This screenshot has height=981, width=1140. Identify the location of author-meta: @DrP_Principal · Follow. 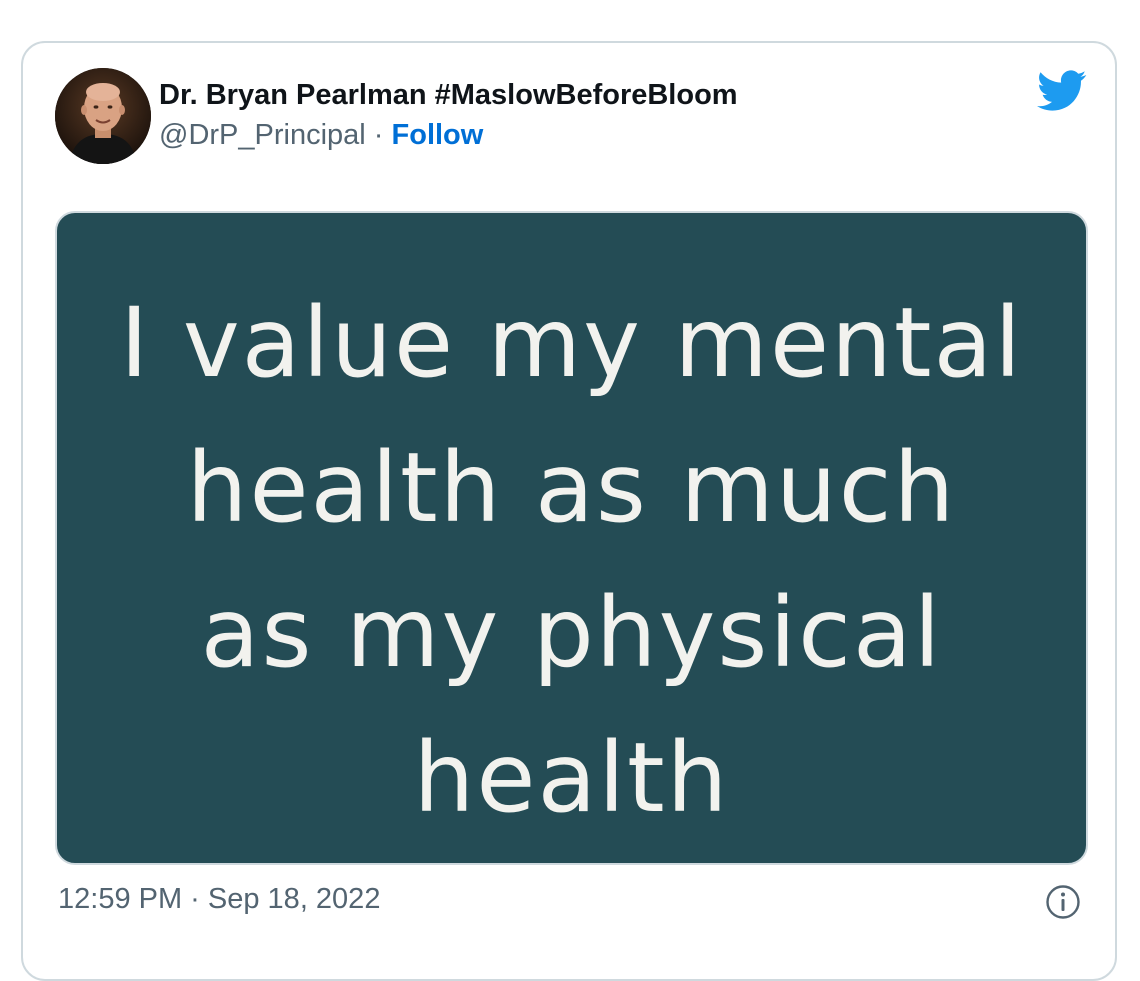
(321, 135).